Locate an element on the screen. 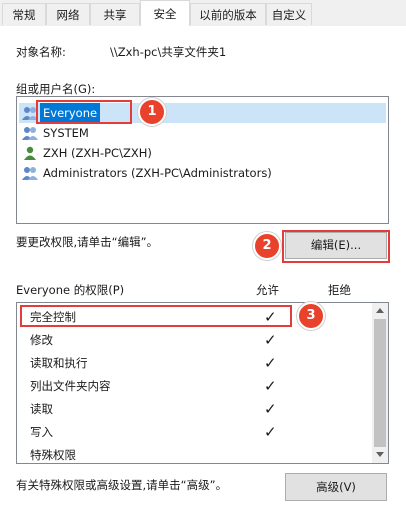 The height and width of the screenshot is (524, 406). permission-name: 特殊权限 is located at coordinates (53, 455).